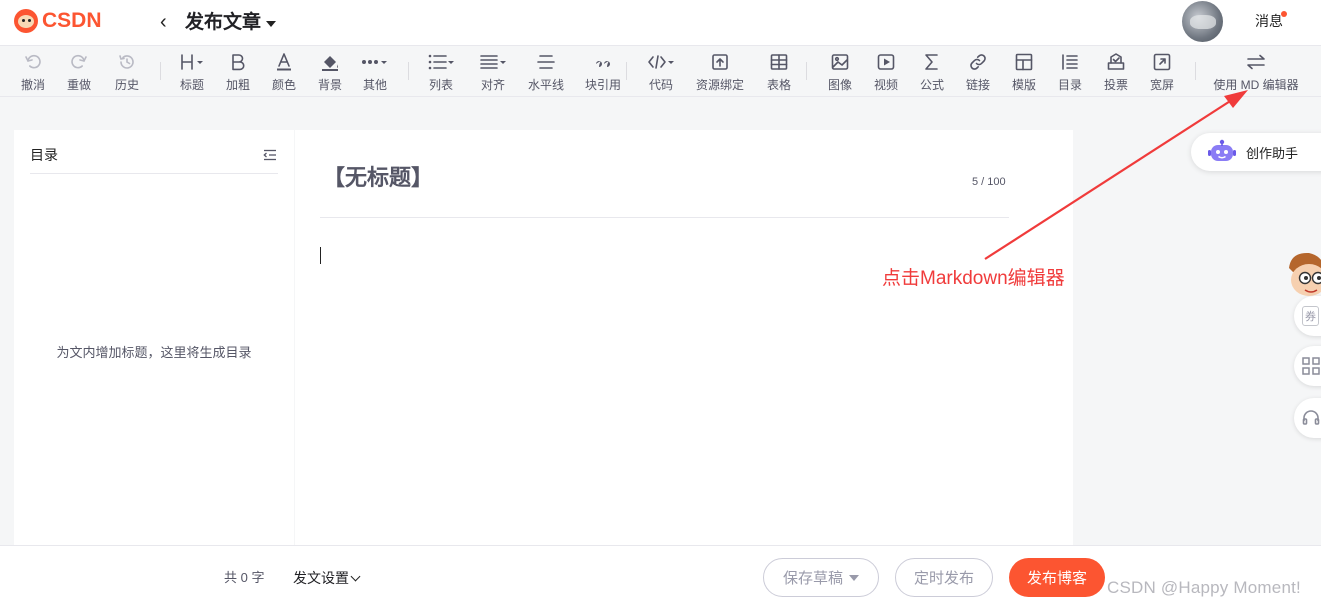 The width and height of the screenshot is (1321, 607). I want to click on mascot-icon, so click(1303, 275).